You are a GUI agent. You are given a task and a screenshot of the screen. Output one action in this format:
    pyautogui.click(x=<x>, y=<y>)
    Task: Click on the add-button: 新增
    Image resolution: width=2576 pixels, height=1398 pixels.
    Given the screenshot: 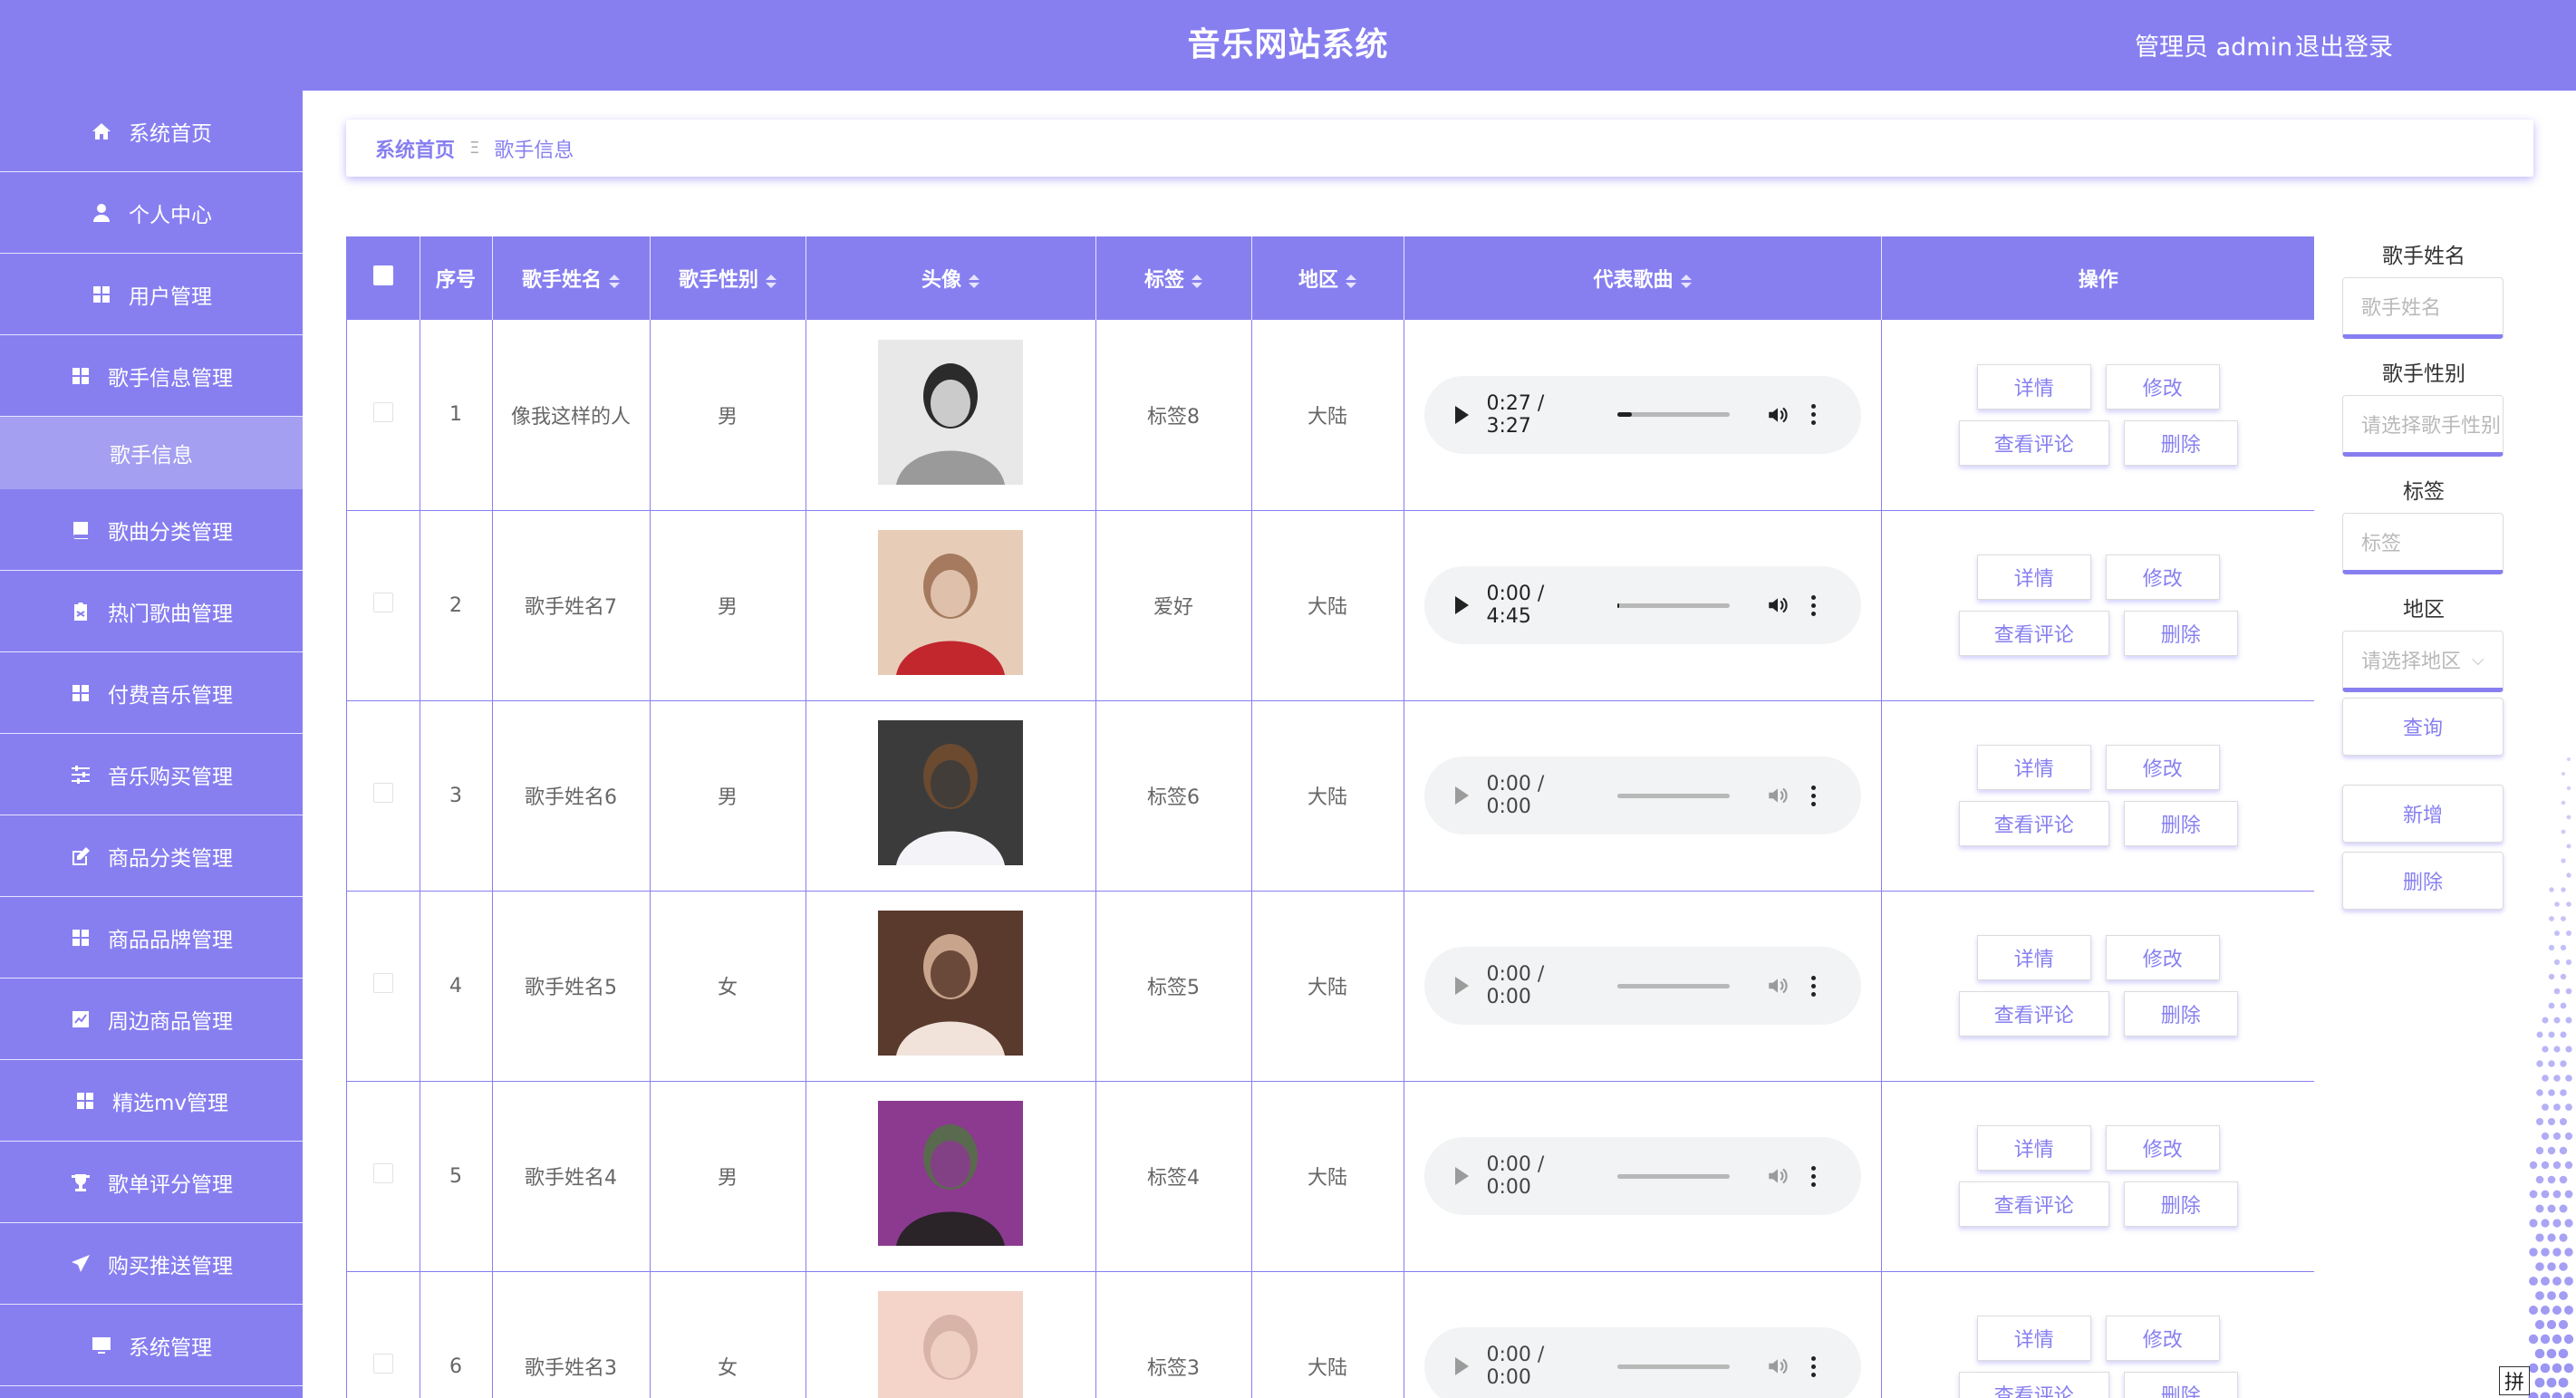 What is the action you would take?
    pyautogui.click(x=2423, y=814)
    